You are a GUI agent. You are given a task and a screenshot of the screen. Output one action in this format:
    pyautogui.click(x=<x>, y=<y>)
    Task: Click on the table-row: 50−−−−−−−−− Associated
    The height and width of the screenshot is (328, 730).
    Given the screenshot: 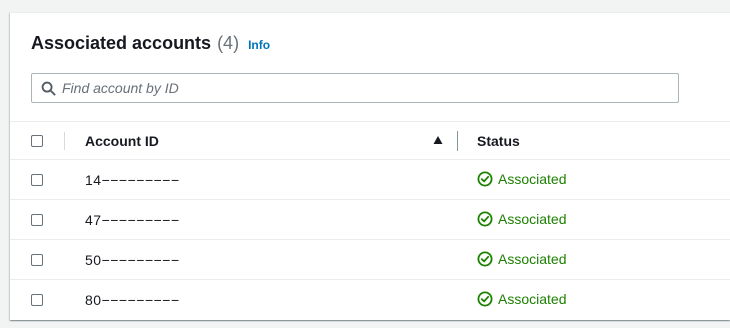 What is the action you would take?
    pyautogui.click(x=370, y=260)
    